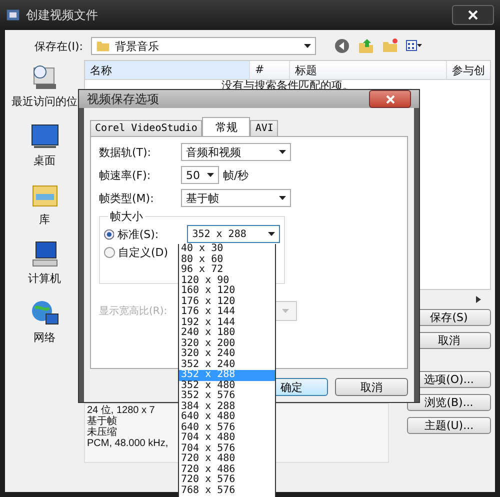 This screenshot has height=497, width=500. Describe the element at coordinates (45, 337) in the screenshot. I see `place-label: 网络` at that location.